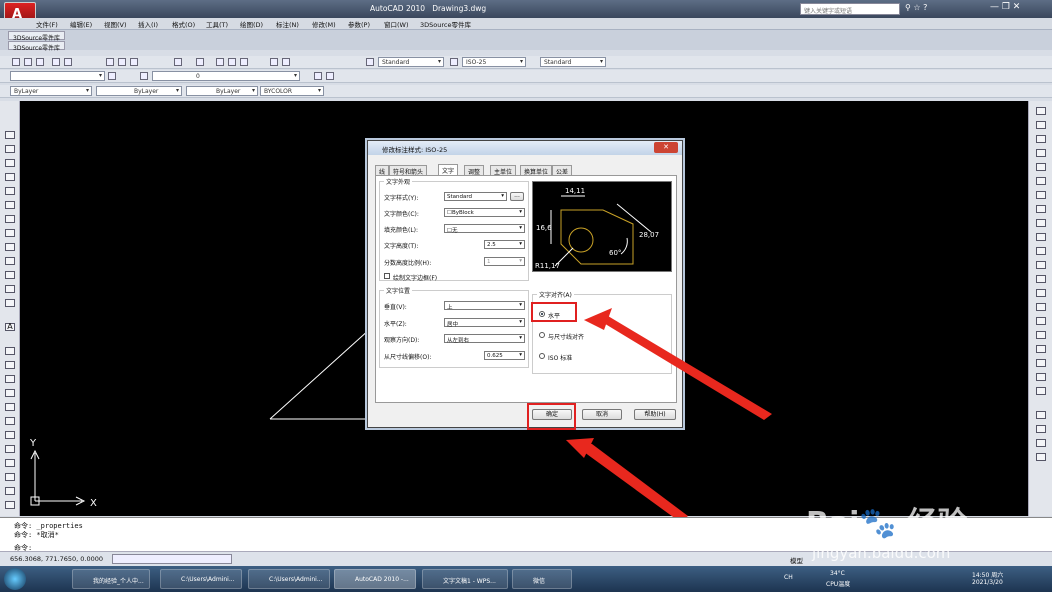 The height and width of the screenshot is (592, 1052). I want to click on drafting-toggles, so click(172, 559).